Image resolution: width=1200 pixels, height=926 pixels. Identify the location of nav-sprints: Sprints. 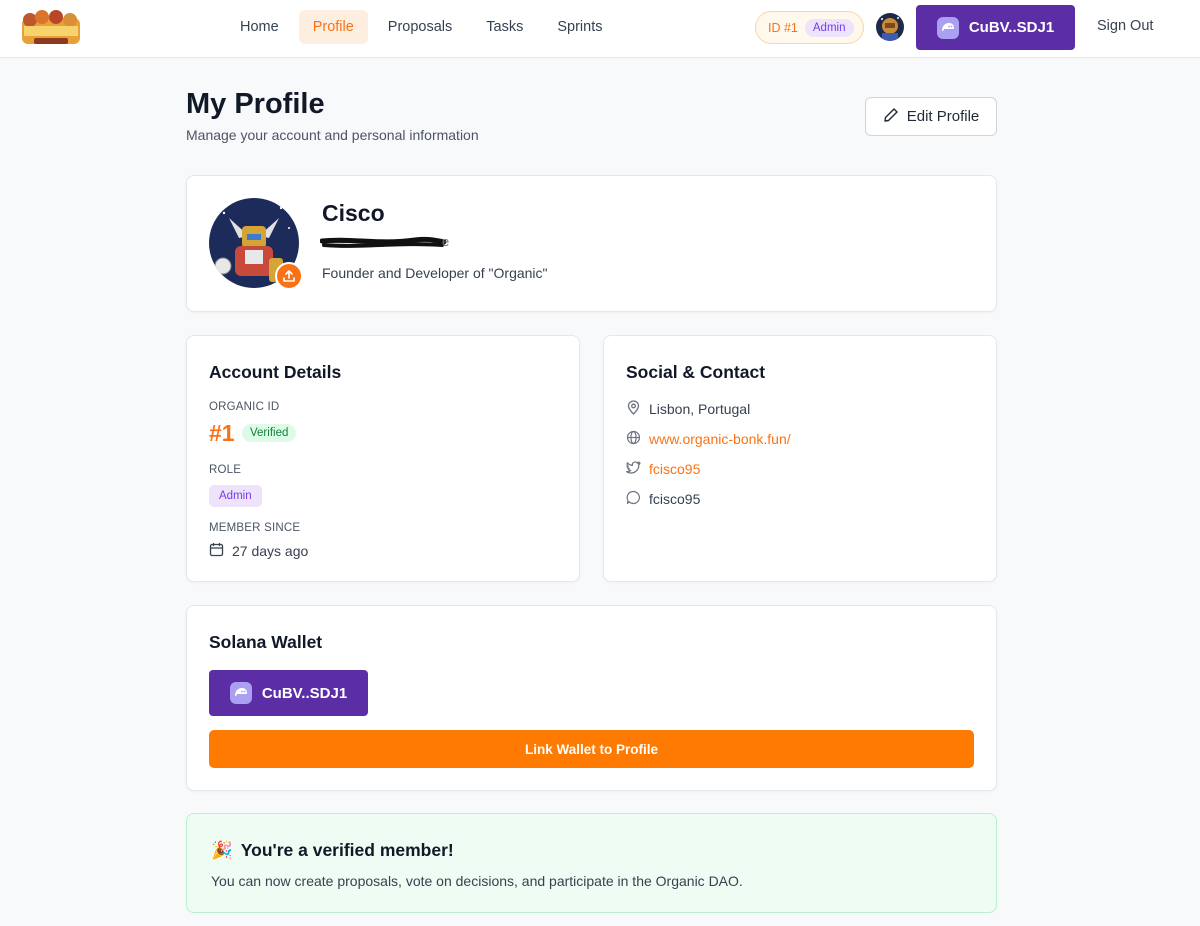
(579, 27).